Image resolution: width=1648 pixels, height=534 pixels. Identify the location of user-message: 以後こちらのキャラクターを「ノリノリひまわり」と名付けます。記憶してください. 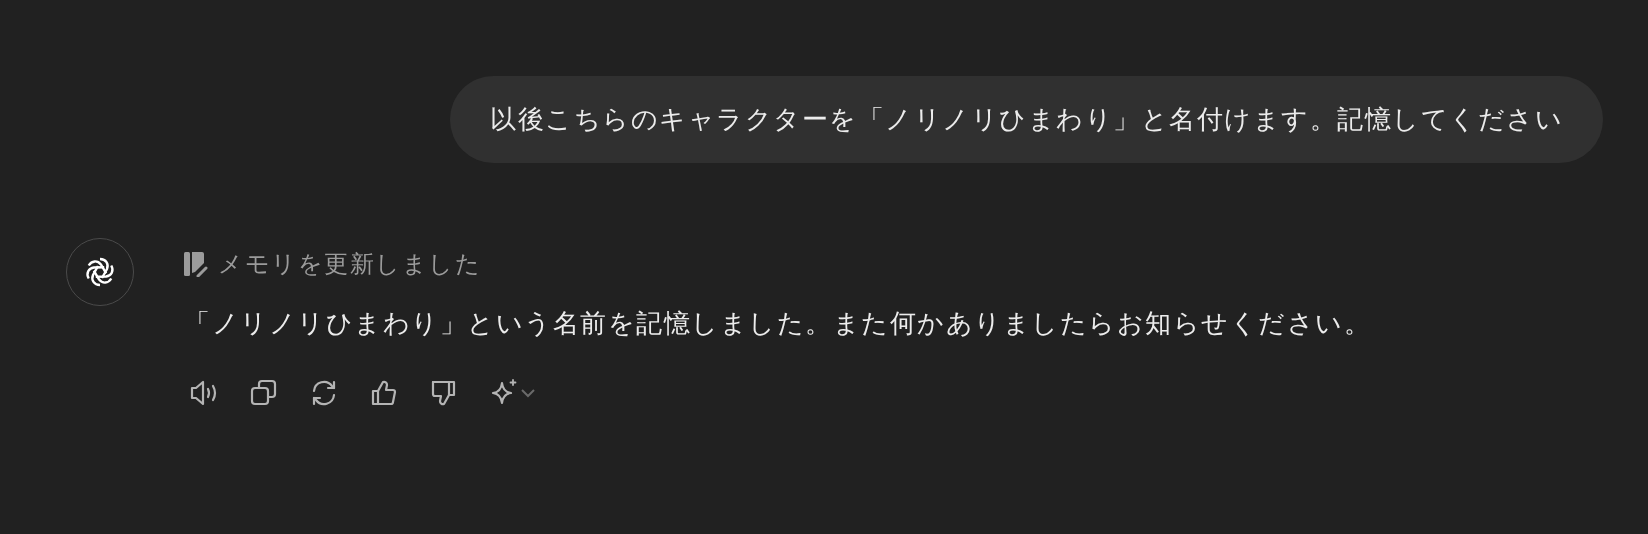
(1026, 119).